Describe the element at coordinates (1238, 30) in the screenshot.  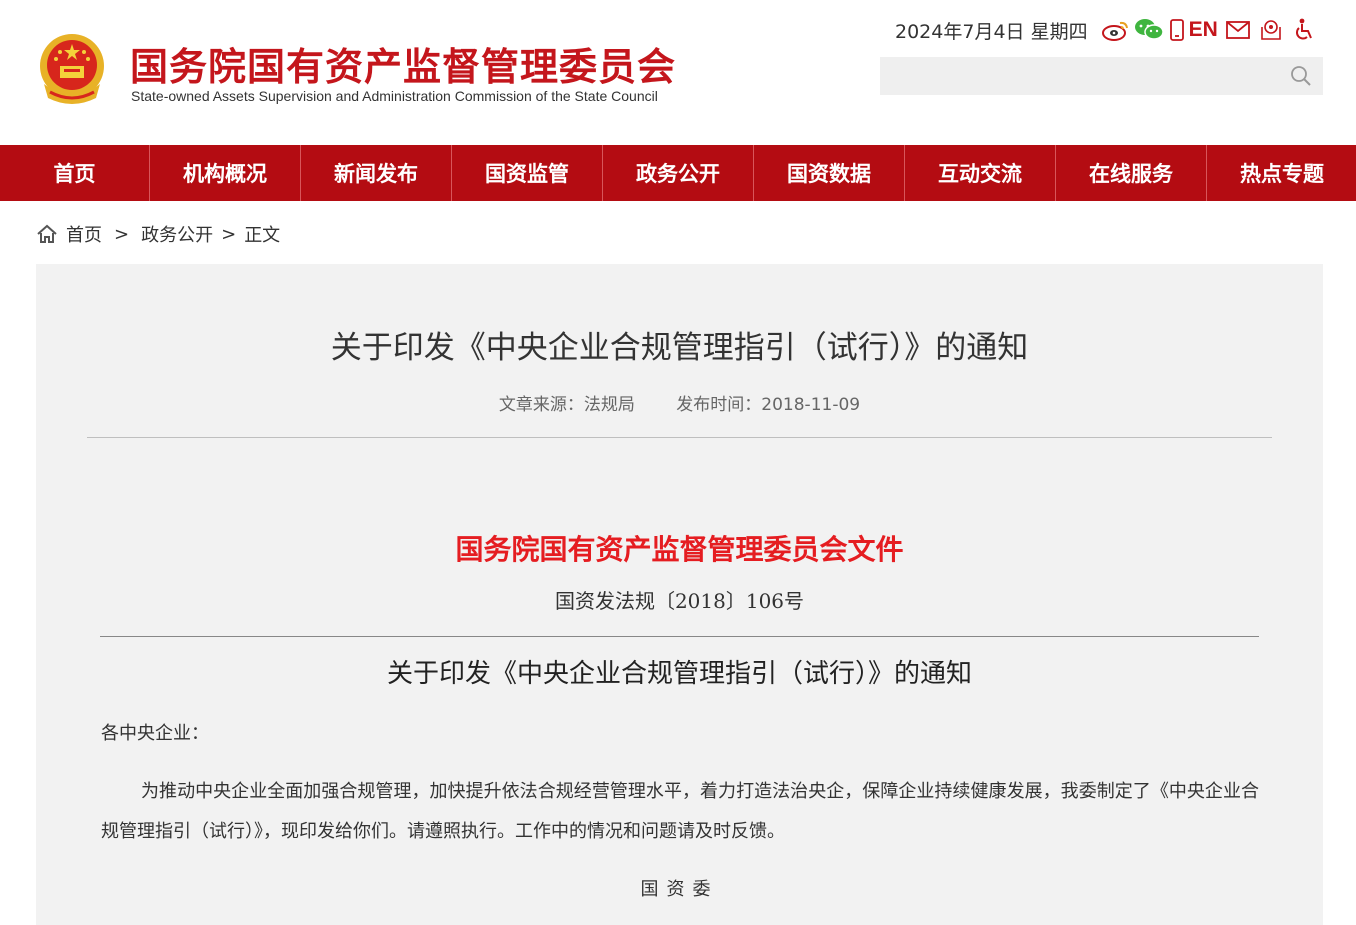
I see `mail-icon` at that location.